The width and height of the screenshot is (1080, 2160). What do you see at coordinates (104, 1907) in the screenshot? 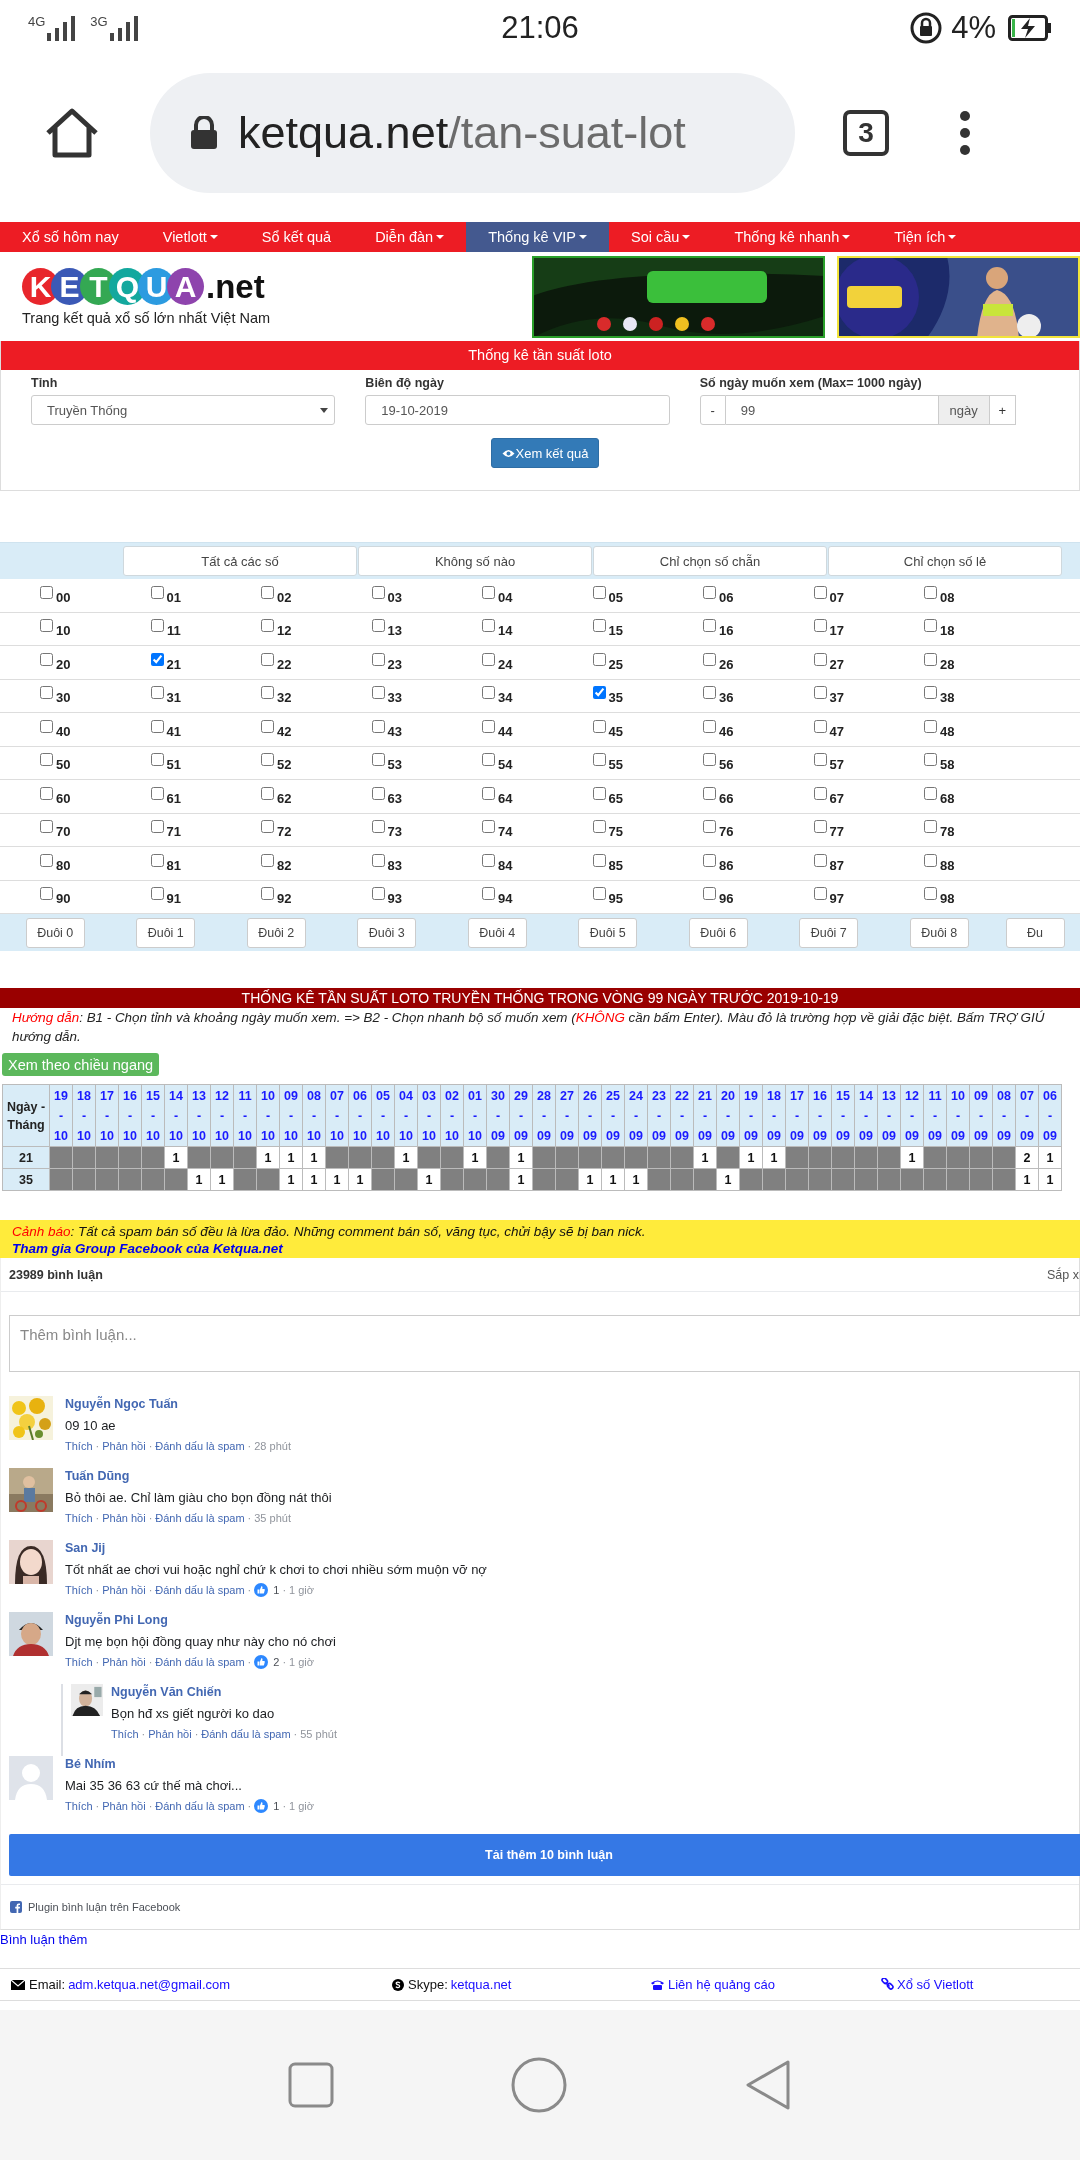
I see `plugin-link: Plugin bình luận trên Facebook` at bounding box center [104, 1907].